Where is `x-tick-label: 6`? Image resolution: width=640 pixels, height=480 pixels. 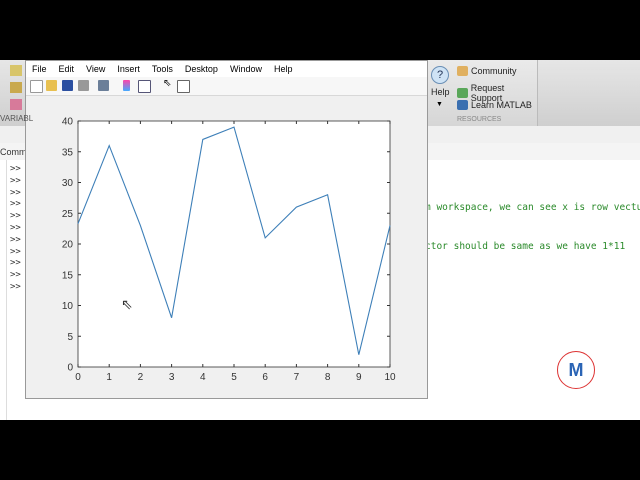 x-tick-label: 6 is located at coordinates (265, 377).